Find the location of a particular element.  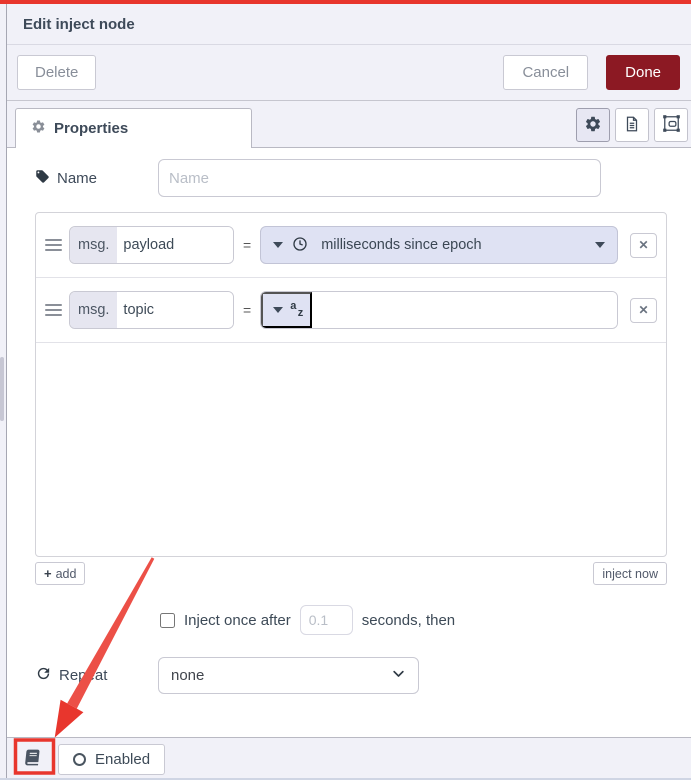

list-item-payload: msg. = milliseconds since epoch is located at coordinates (351, 245).